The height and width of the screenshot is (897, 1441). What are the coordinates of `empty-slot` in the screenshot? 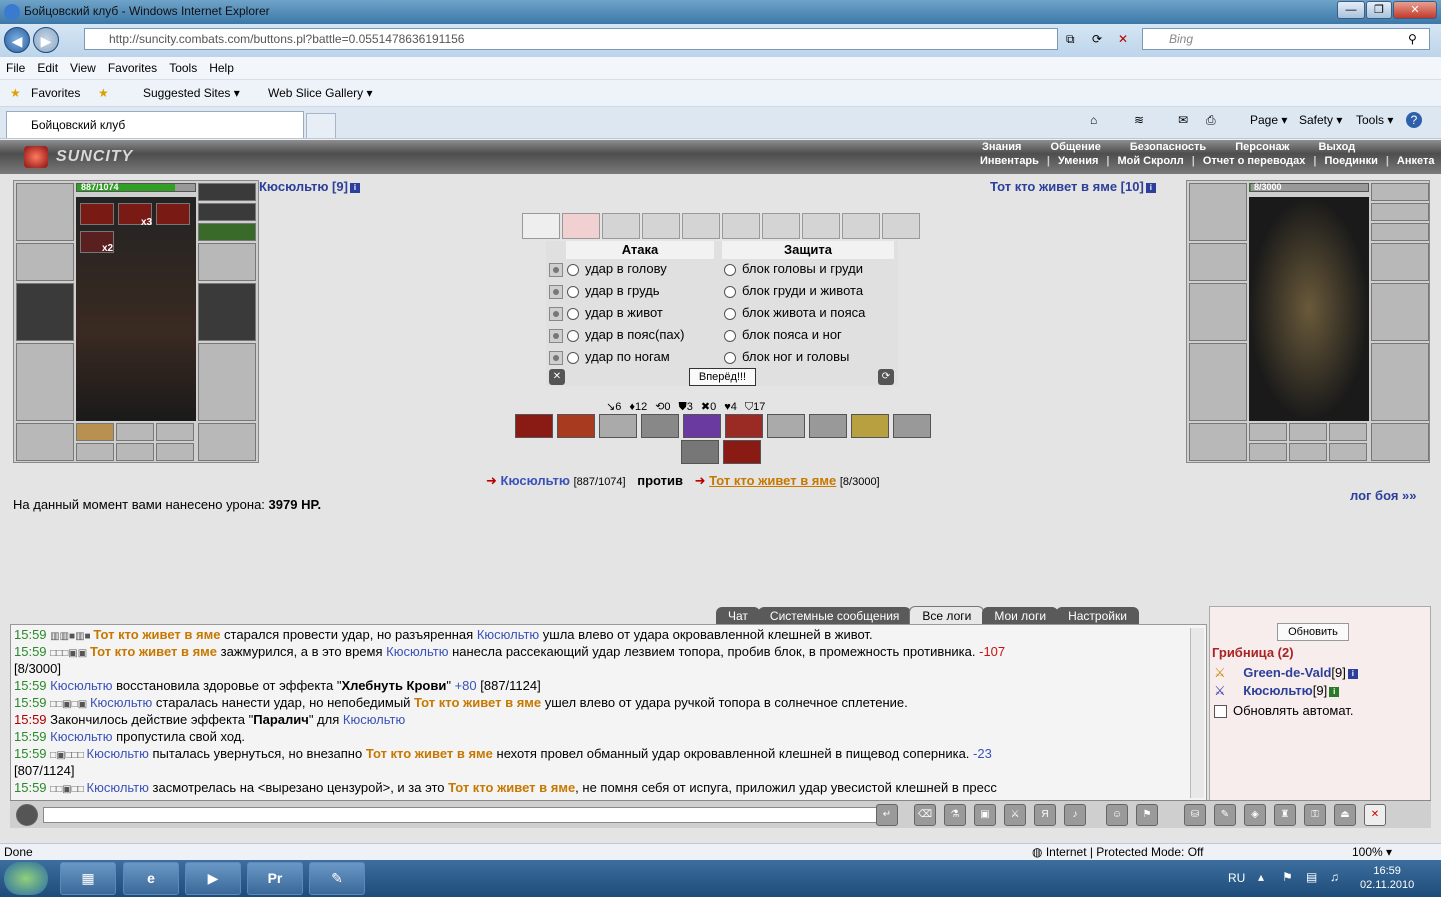 It's located at (95, 452).